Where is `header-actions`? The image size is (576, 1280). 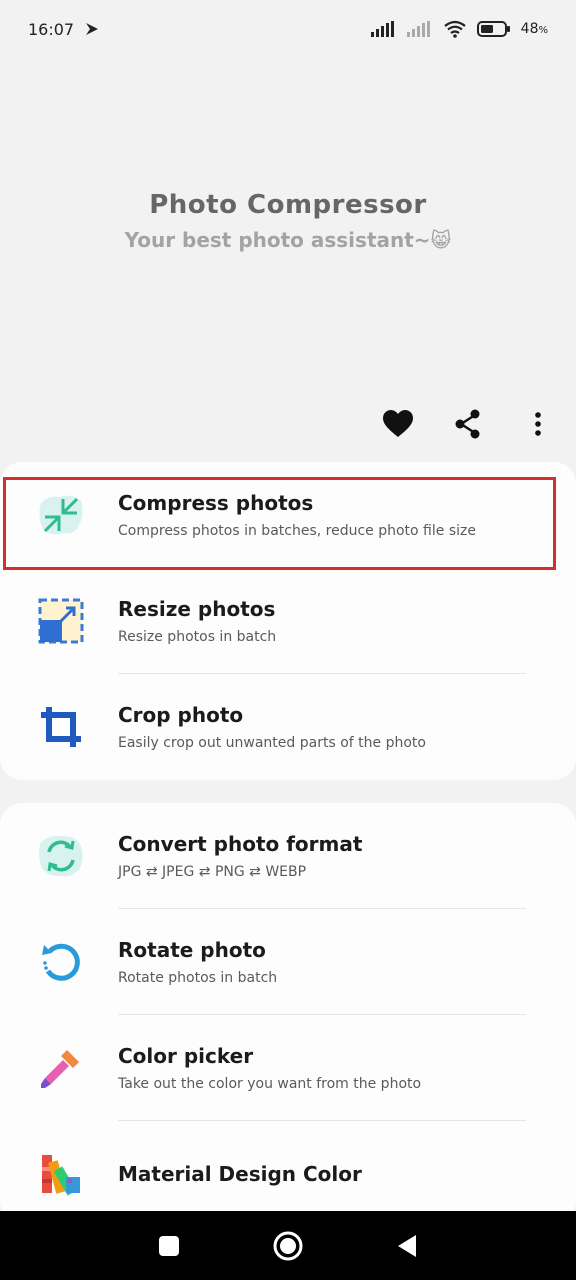
header-actions is located at coordinates (468, 424).